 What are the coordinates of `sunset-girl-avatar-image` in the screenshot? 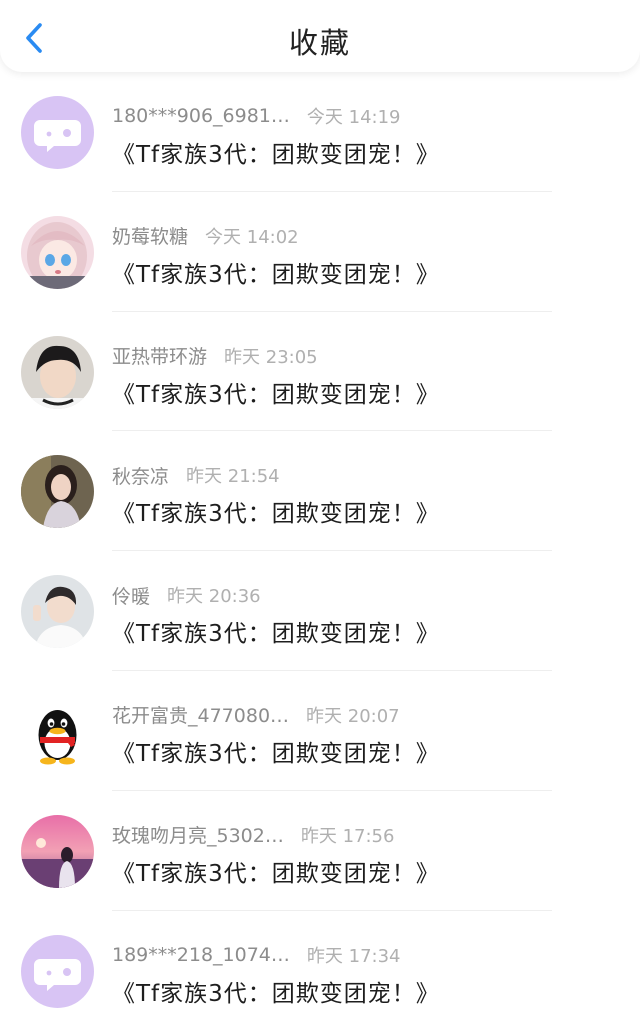 It's located at (57, 851).